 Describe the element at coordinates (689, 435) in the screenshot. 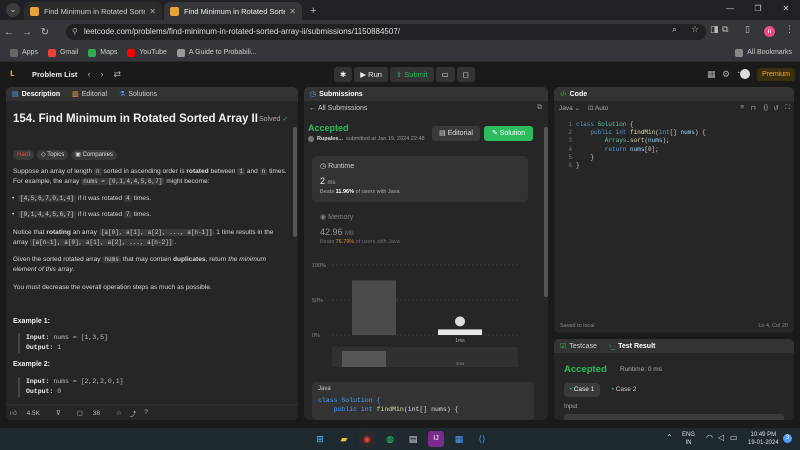

I see `lang-code: ENG` at that location.